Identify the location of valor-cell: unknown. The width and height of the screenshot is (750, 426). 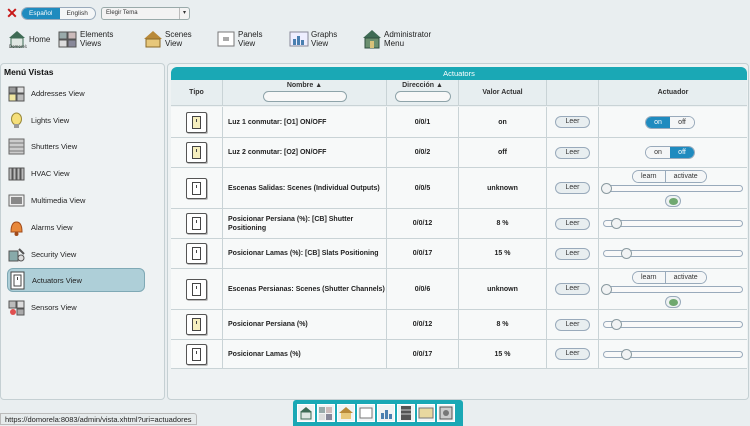
(503, 188).